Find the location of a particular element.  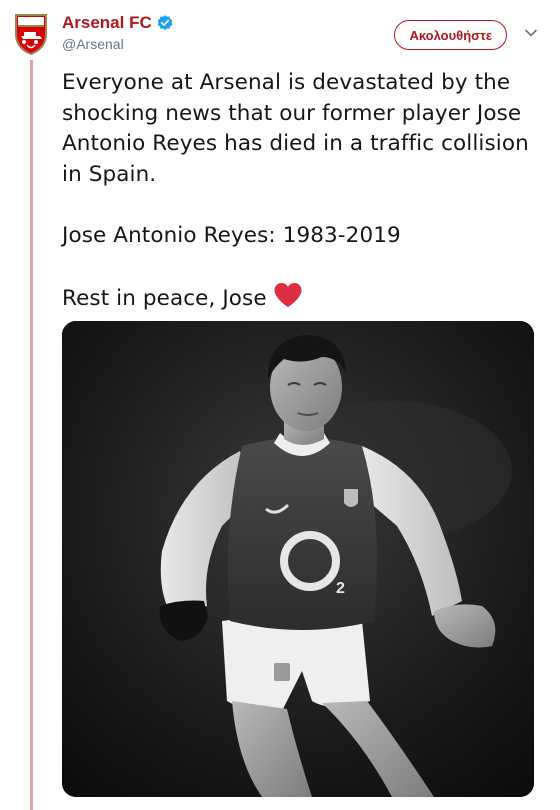

arsenal-crest-icon is located at coordinates (31, 35).